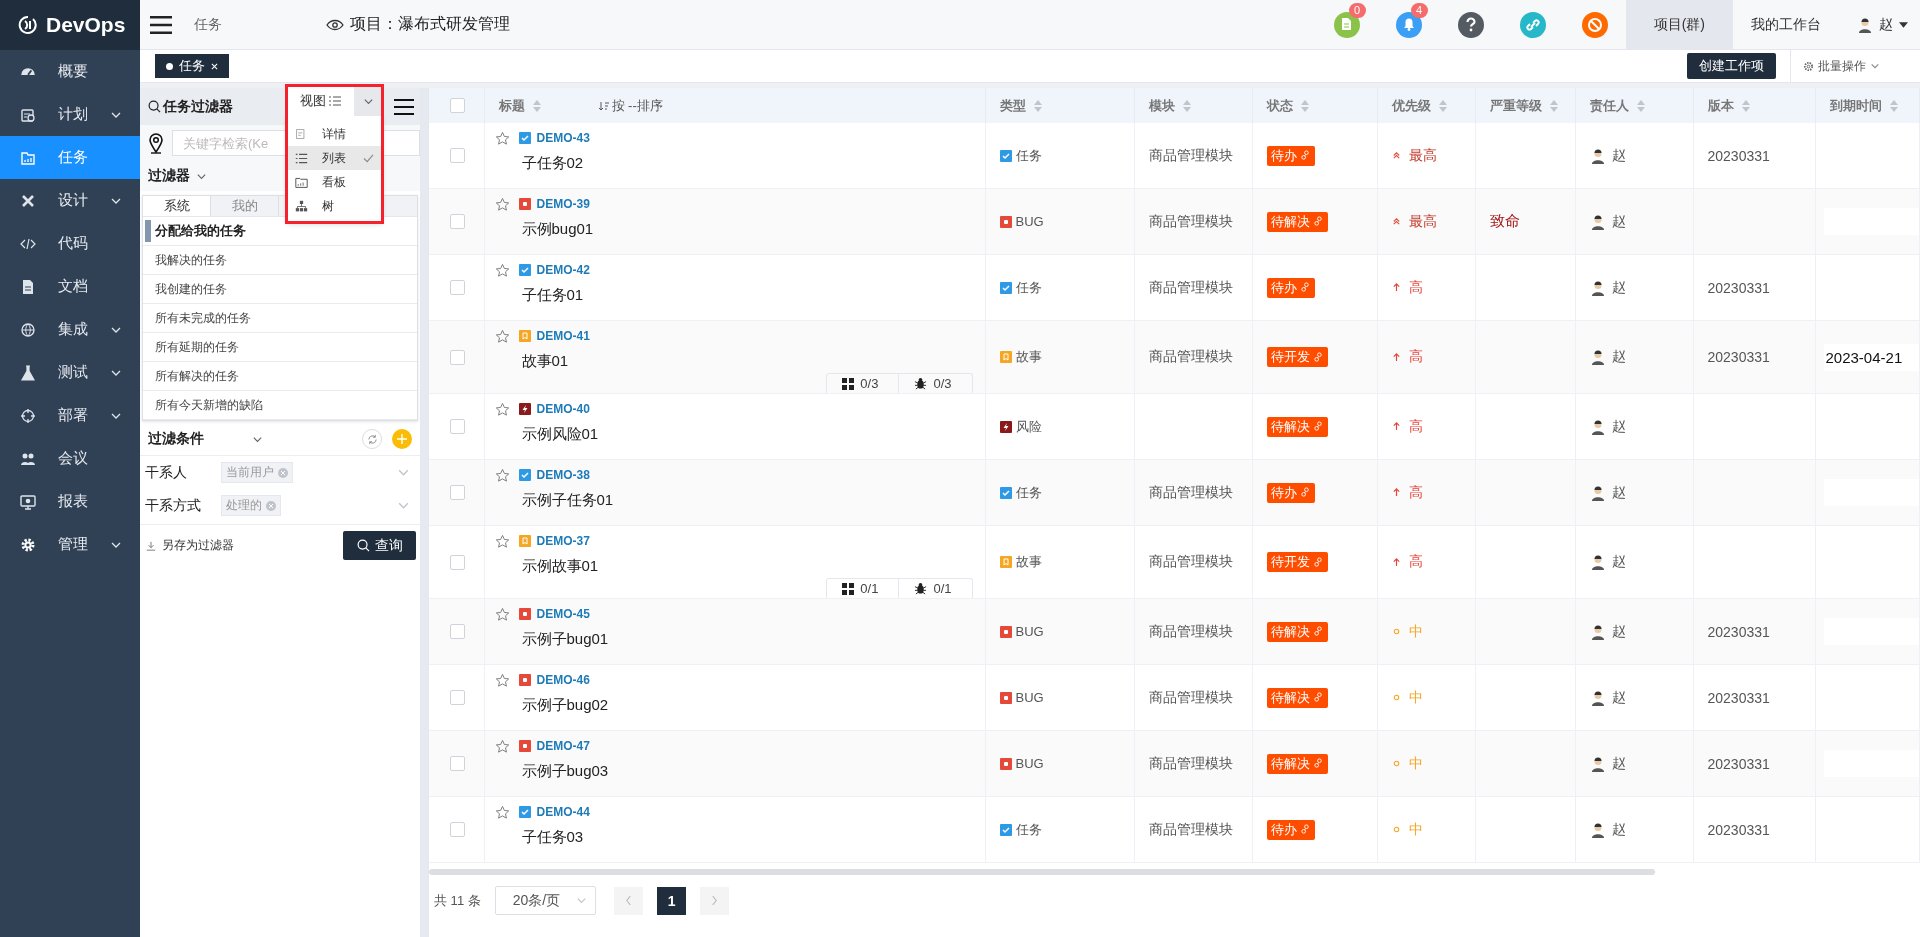 The height and width of the screenshot is (937, 1920). What do you see at coordinates (334, 134) in the screenshot?
I see `menu-item-label: 详情` at bounding box center [334, 134].